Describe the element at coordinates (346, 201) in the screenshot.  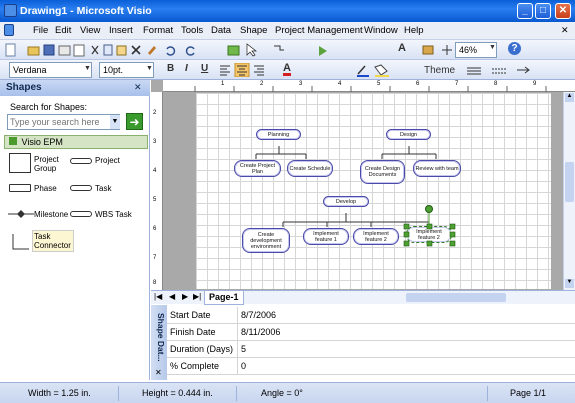
I see `diagram-node-develop: Develop` at that location.